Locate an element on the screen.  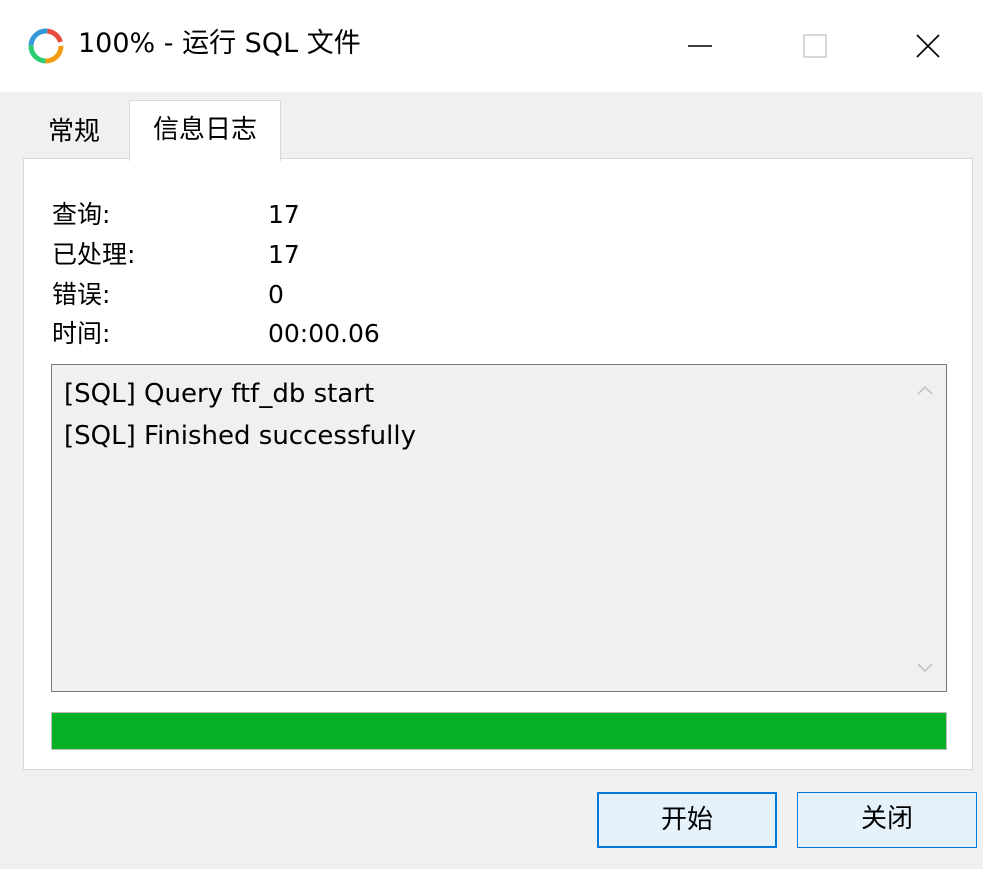
time-label: 时间: is located at coordinates (81, 333).